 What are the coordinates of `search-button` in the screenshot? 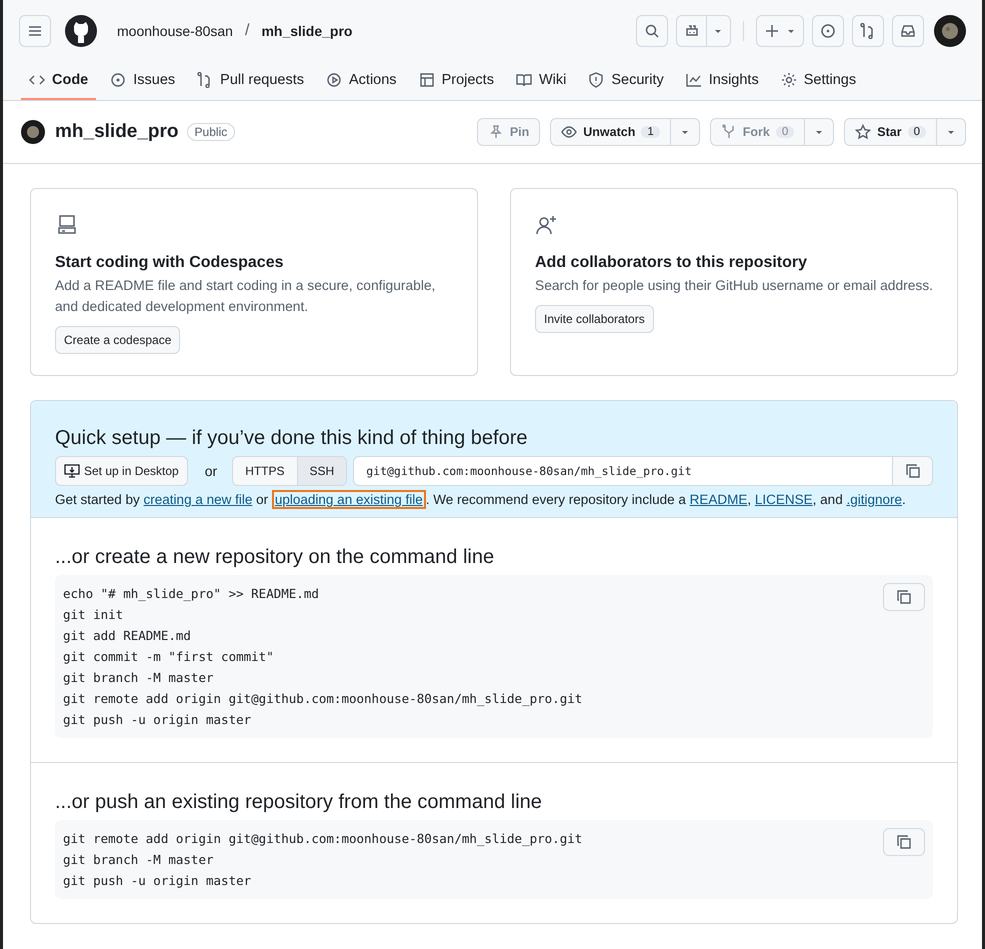 It's located at (652, 31).